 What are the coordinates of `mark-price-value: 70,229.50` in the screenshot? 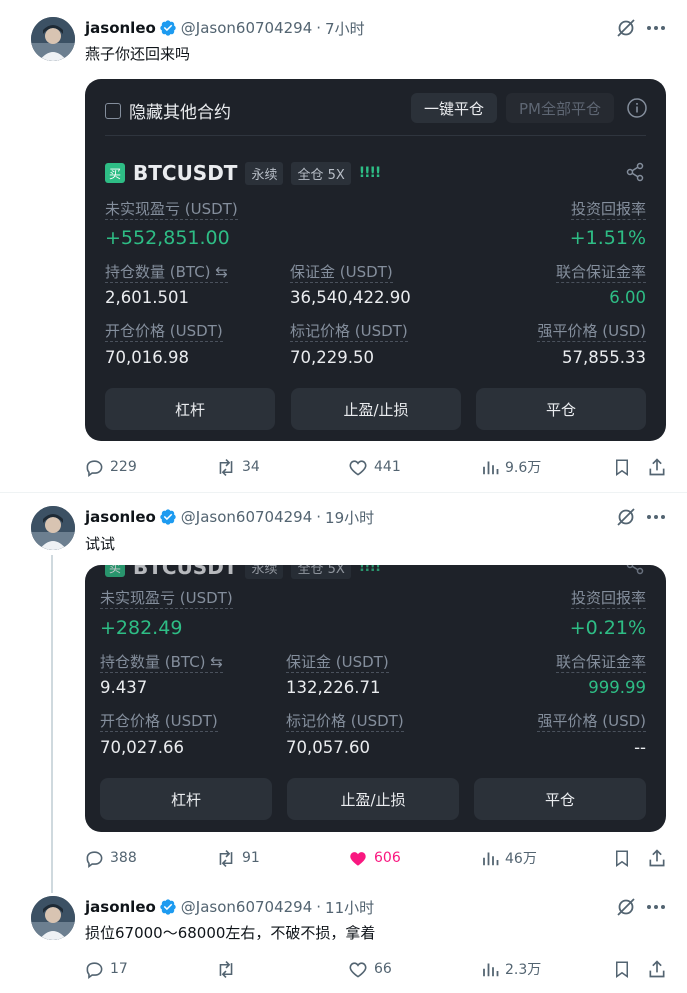 It's located at (332, 357).